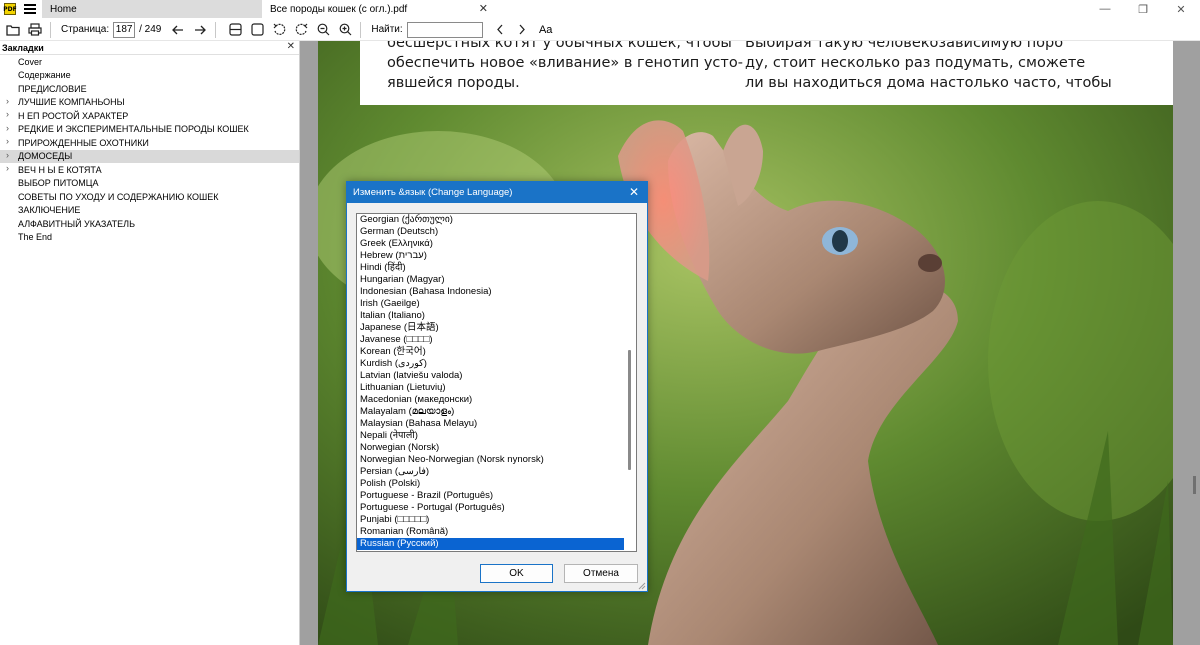 Image resolution: width=1200 pixels, height=645 pixels. Describe the element at coordinates (546, 30) in the screenshot. I see `match-case-icon: Aa` at that location.